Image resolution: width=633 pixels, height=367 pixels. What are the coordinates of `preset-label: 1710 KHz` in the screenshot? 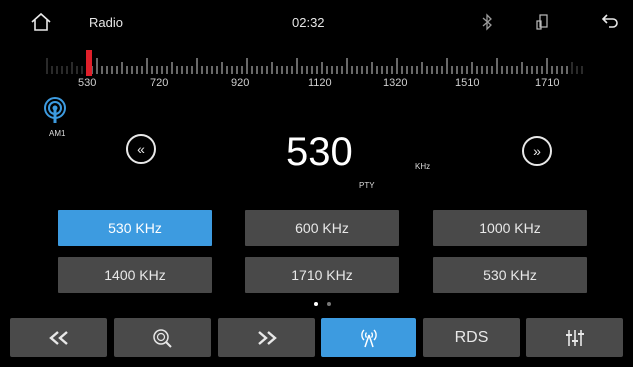 It's located at (322, 275).